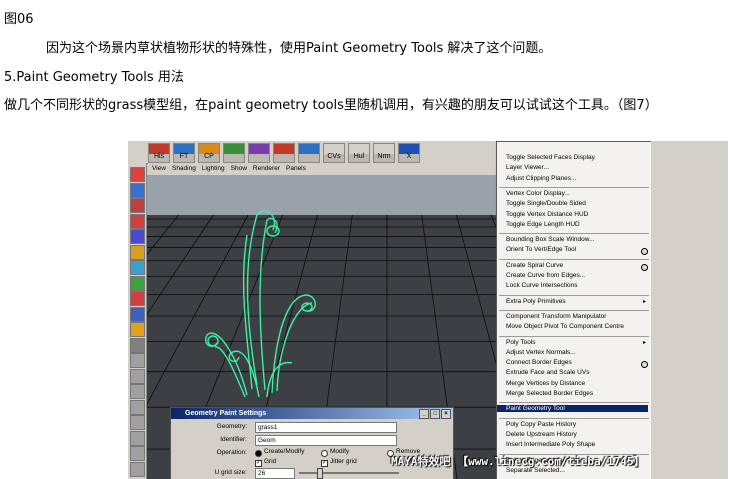  Describe the element at coordinates (334, 153) in the screenshot. I see `shelf-button: CVs` at that location.